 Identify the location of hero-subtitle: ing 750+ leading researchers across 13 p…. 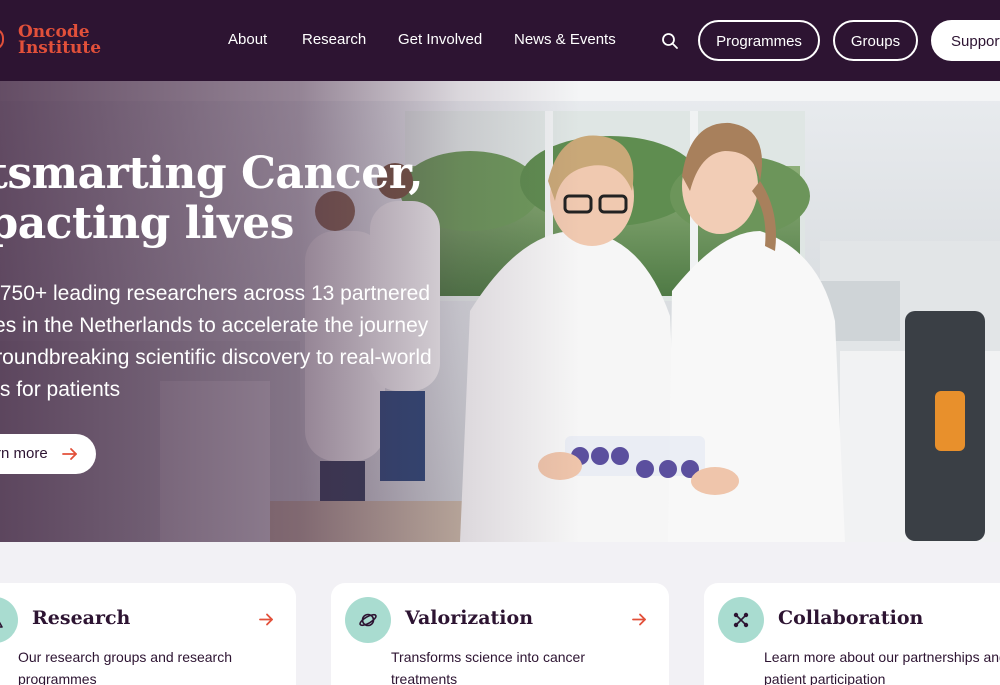
(216, 342).